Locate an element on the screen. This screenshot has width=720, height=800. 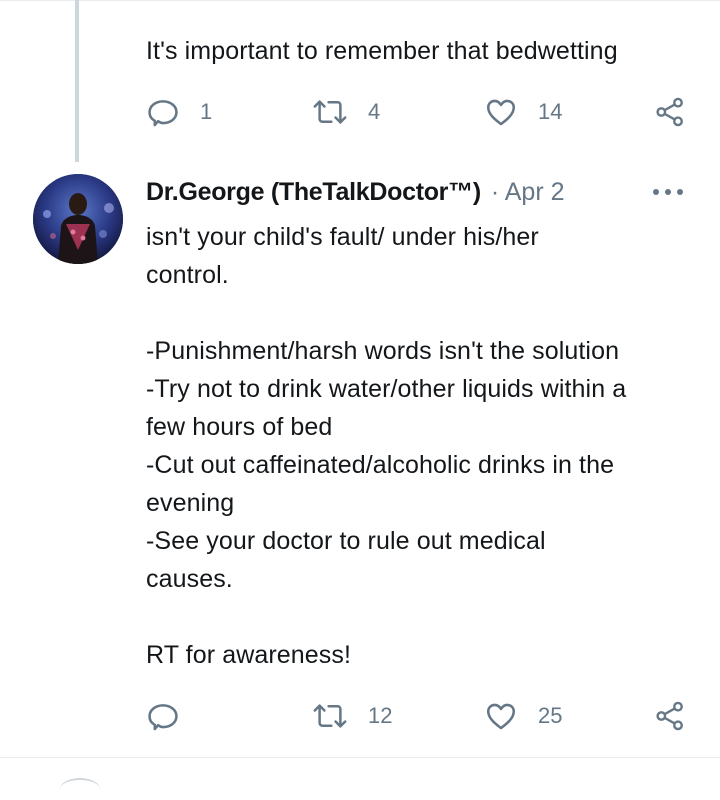
top-divider is located at coordinates (360, 0).